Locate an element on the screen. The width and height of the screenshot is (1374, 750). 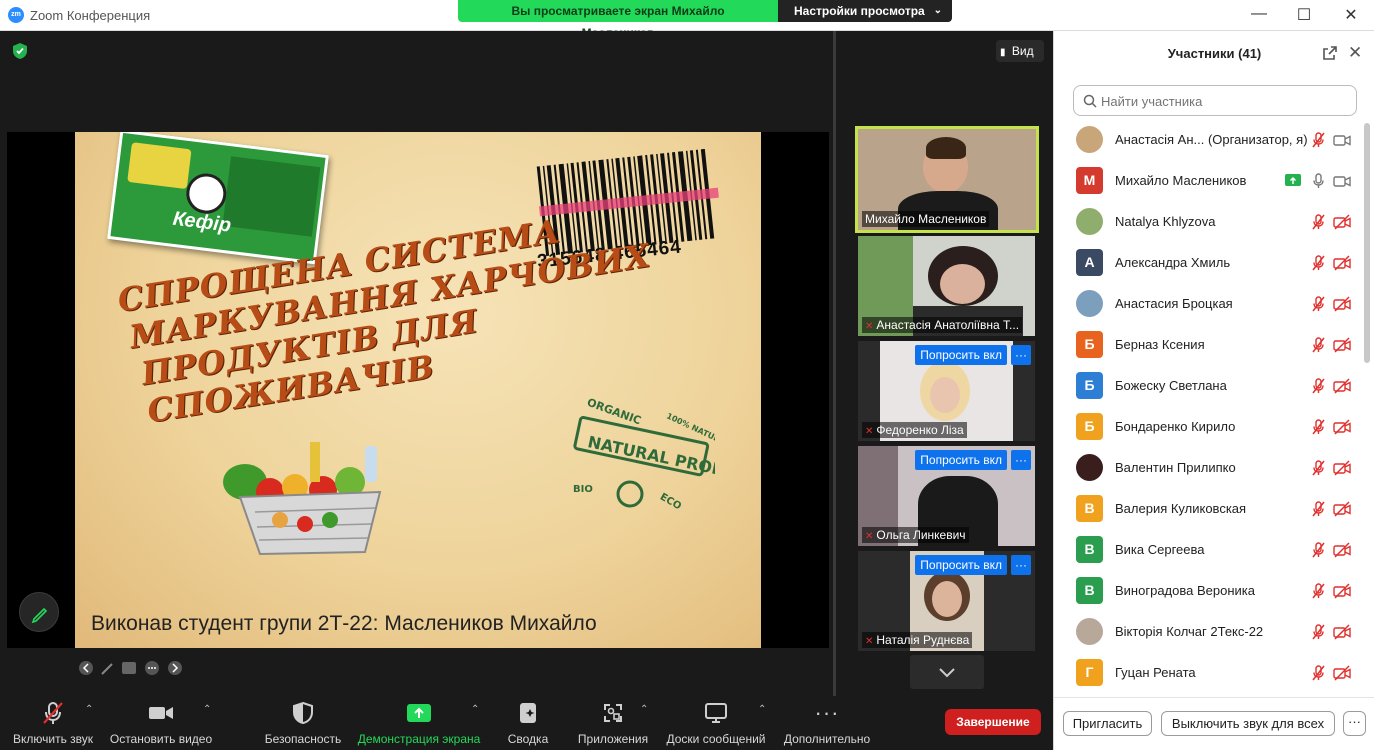
video-tile: Михайло Маслеников is located at coordinates (947, 179).